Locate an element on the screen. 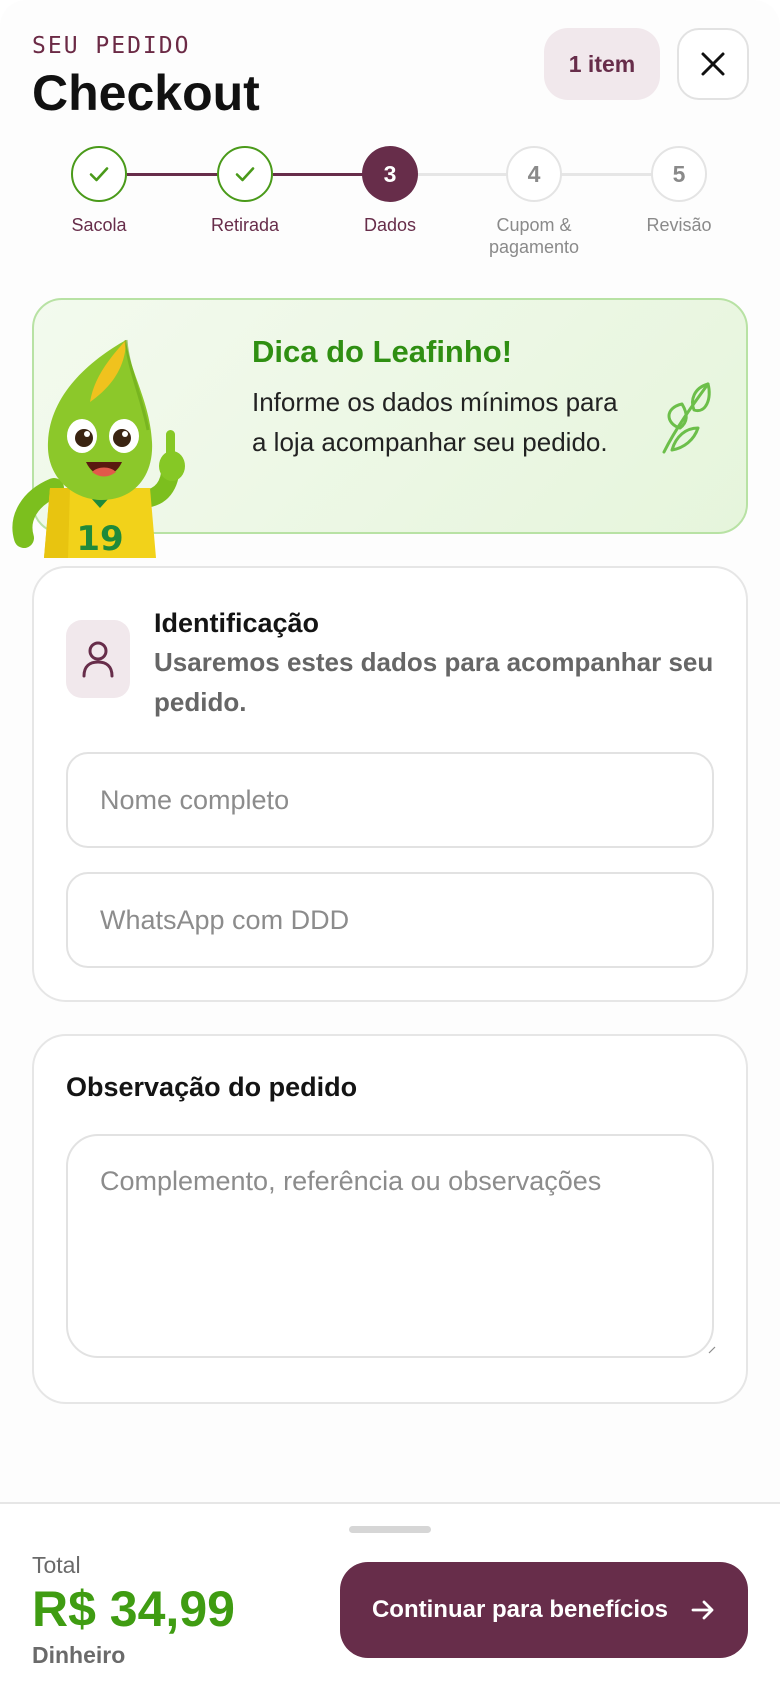 This screenshot has height=1688, width=780. step-3-dados: 3 is located at coordinates (390, 174).